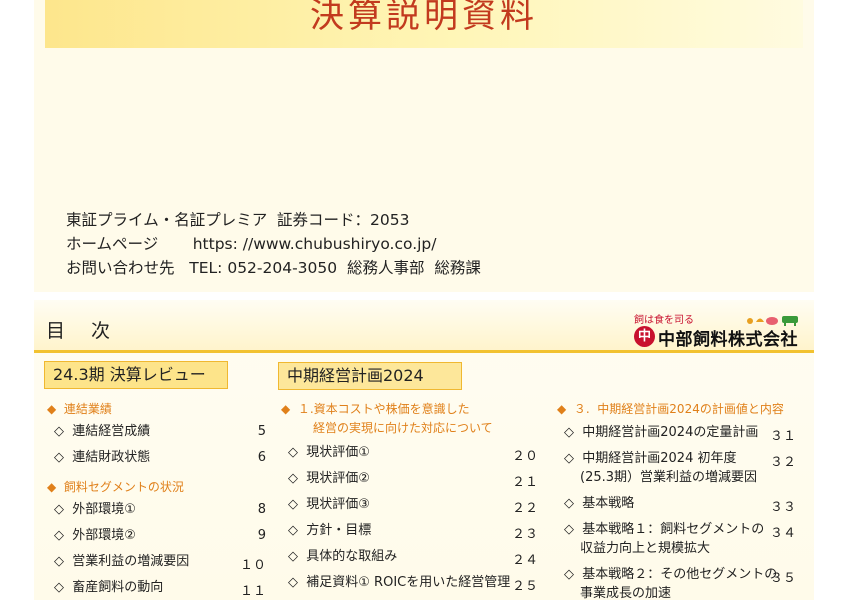 The width and height of the screenshot is (848, 604). Describe the element at coordinates (399, 583) in the screenshot. I see `toc-item: ◇ 補足資料① ROICを用いた経営管理` at that location.